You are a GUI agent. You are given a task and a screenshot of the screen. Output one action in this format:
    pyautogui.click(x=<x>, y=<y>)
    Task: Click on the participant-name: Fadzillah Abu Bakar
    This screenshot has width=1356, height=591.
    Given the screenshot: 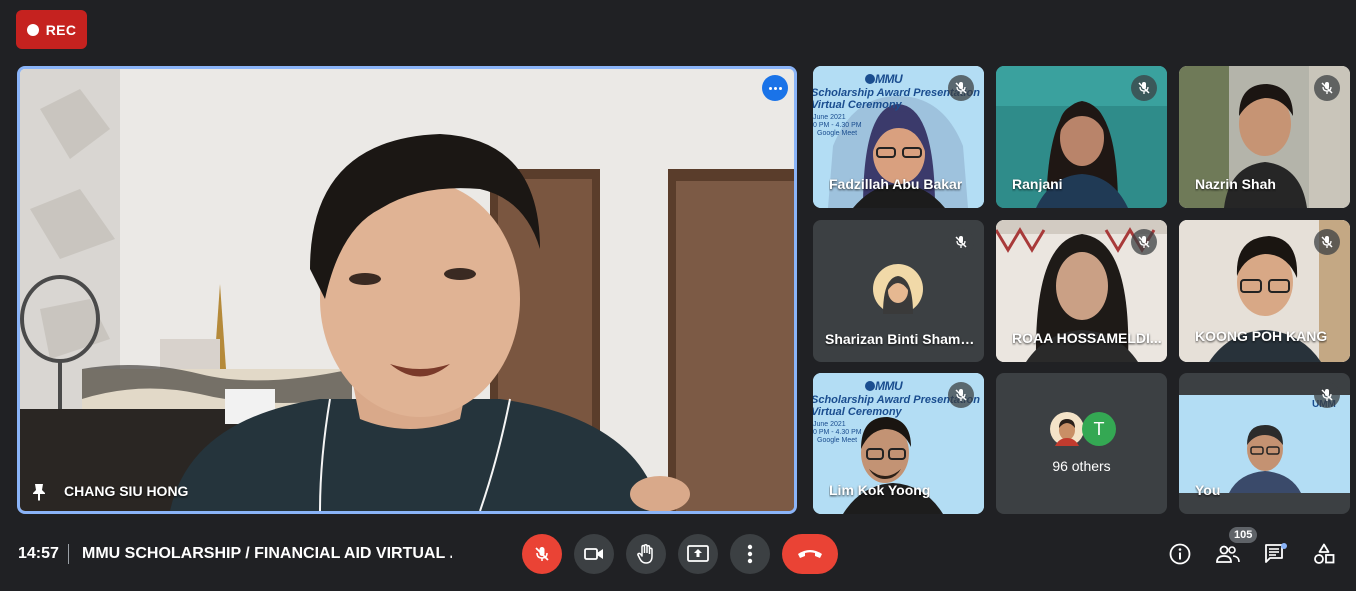 What is the action you would take?
    pyautogui.click(x=896, y=184)
    